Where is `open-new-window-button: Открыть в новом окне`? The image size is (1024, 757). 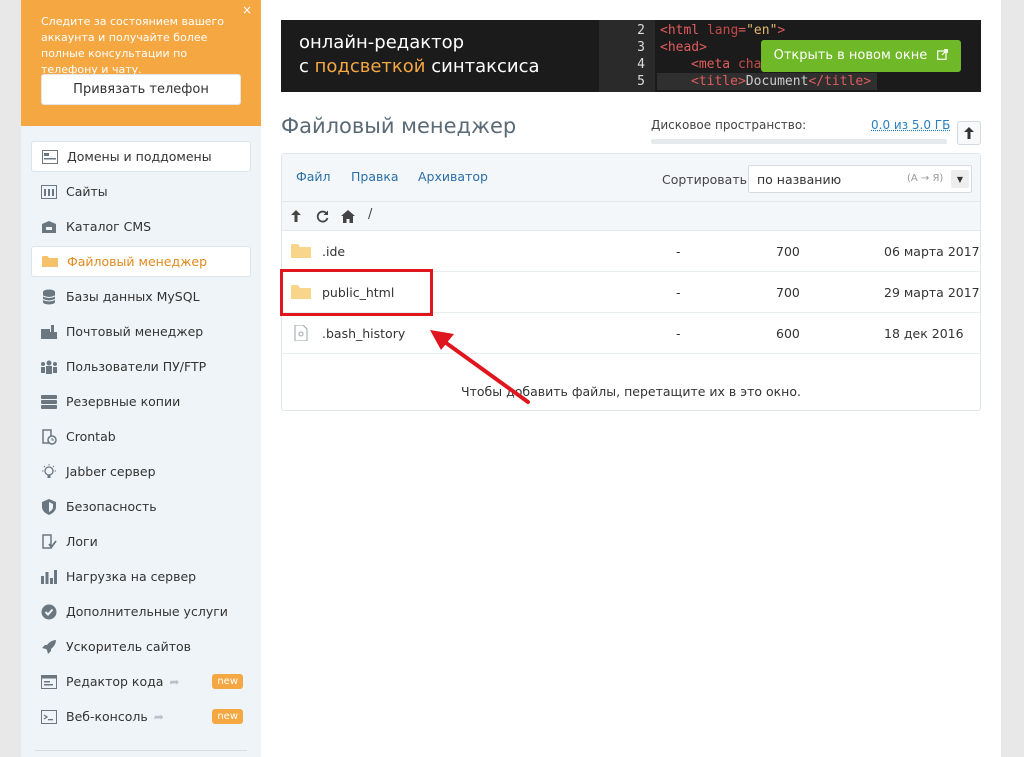 open-new-window-button: Открыть в новом окне is located at coordinates (861, 56).